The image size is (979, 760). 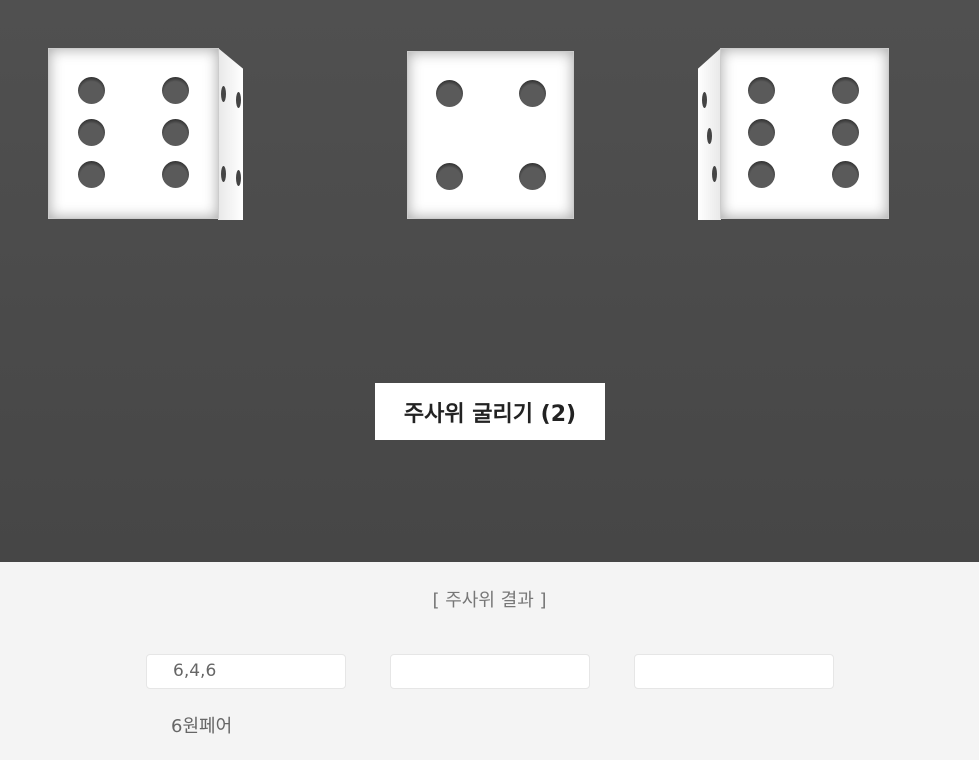 I want to click on roll-dice-button: 주사위 굴리기 (2), so click(x=490, y=411).